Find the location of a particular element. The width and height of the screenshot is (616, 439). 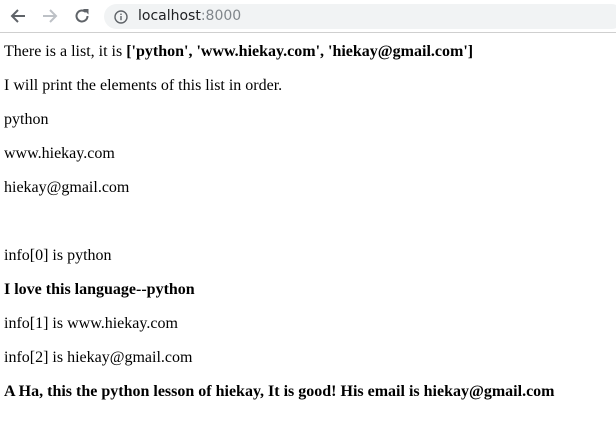

back-arrow-icon is located at coordinates (17, 16).